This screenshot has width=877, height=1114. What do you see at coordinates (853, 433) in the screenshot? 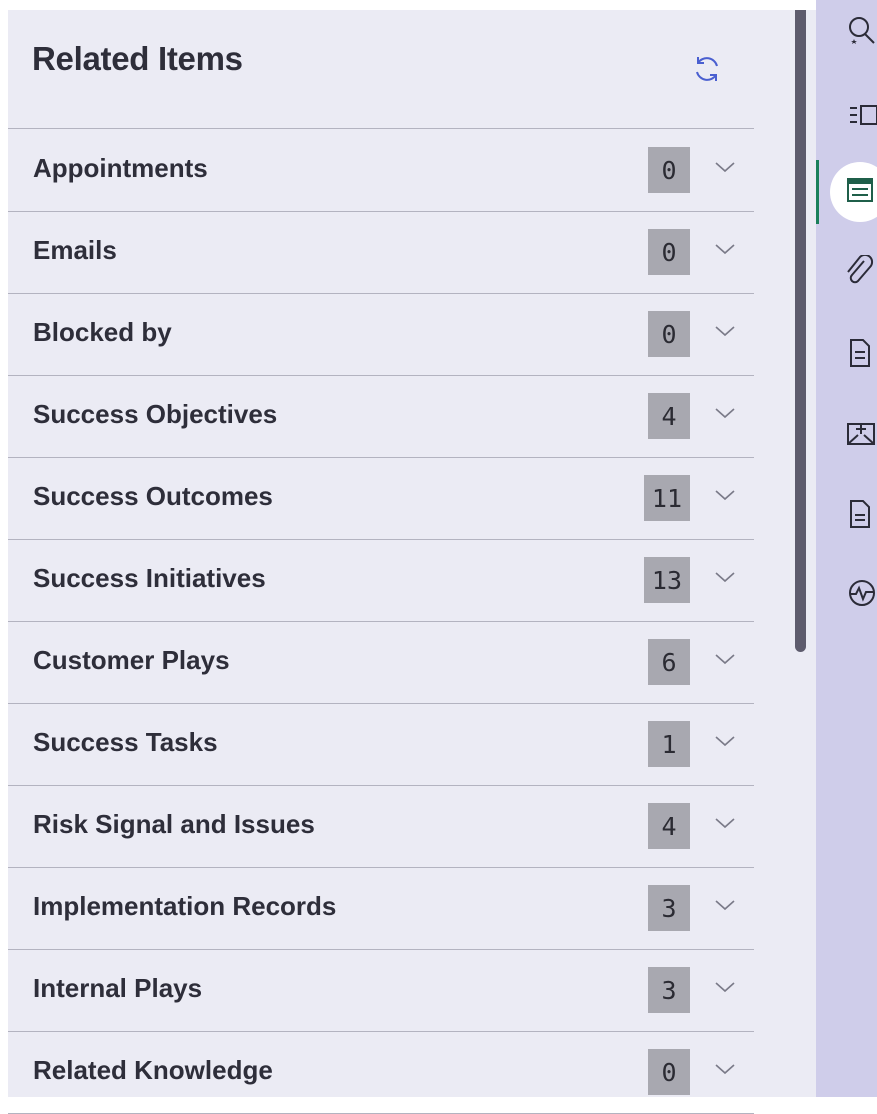
I see `email-icon` at bounding box center [853, 433].